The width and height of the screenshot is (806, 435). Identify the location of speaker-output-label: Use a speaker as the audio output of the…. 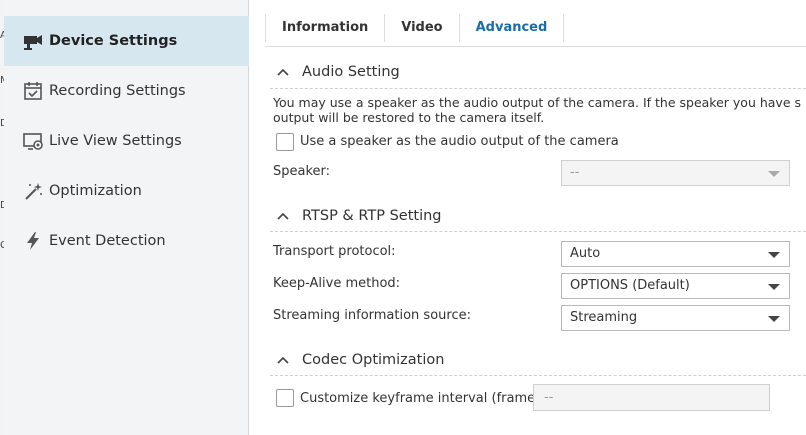
(459, 141).